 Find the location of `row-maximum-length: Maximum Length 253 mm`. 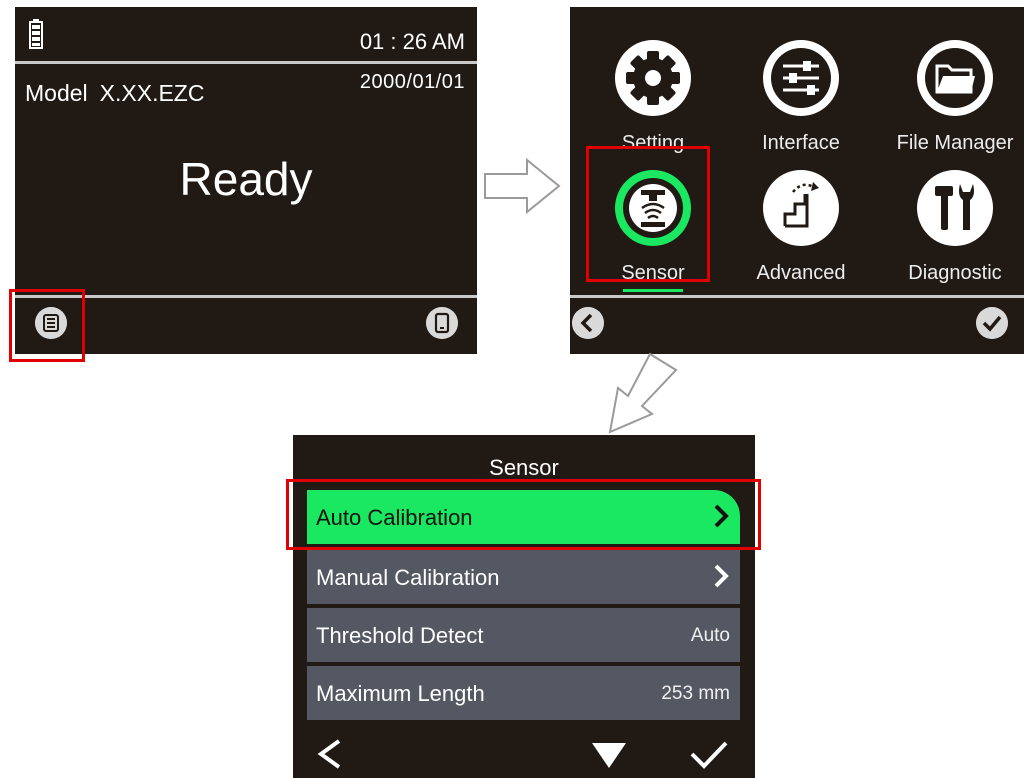

row-maximum-length: Maximum Length 253 mm is located at coordinates (523, 693).